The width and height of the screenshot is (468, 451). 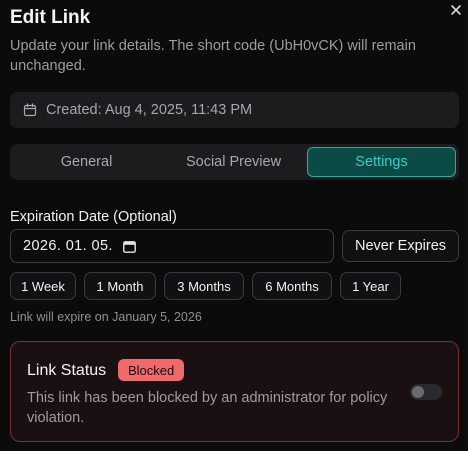 What do you see at coordinates (106, 317) in the screenshot?
I see `expiration-hint: Link will expire on January 5, 2026` at bounding box center [106, 317].